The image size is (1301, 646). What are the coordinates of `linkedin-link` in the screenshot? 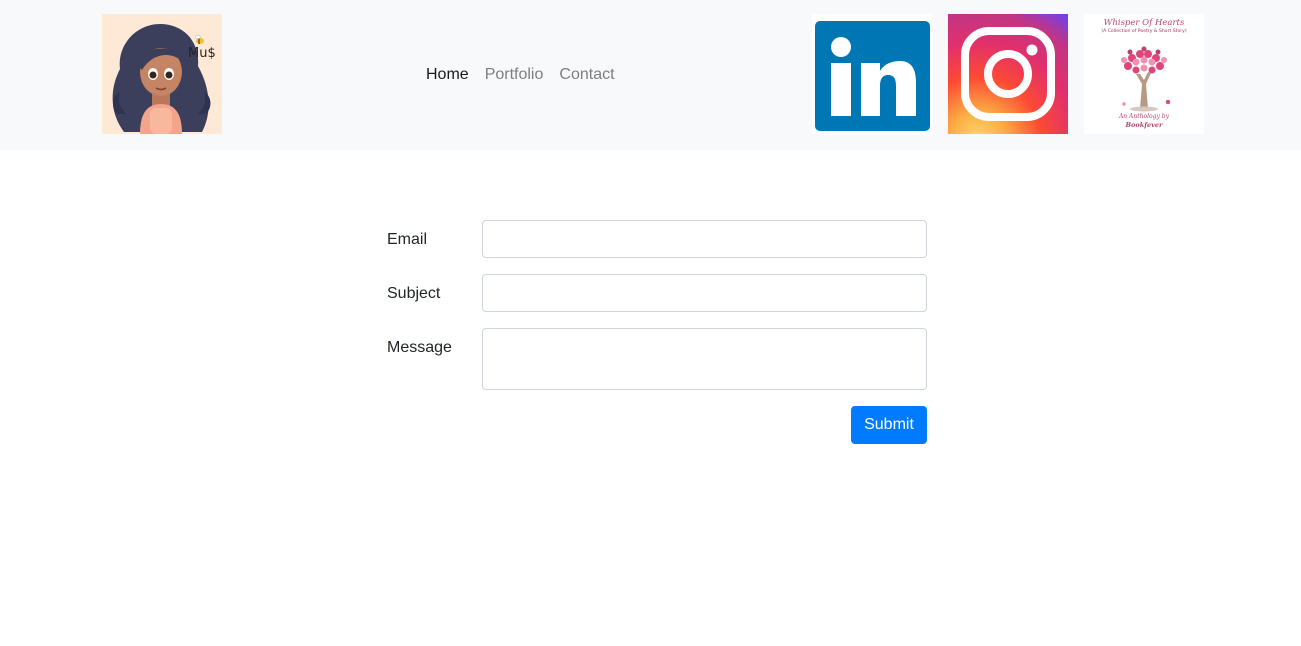 It's located at (872, 74).